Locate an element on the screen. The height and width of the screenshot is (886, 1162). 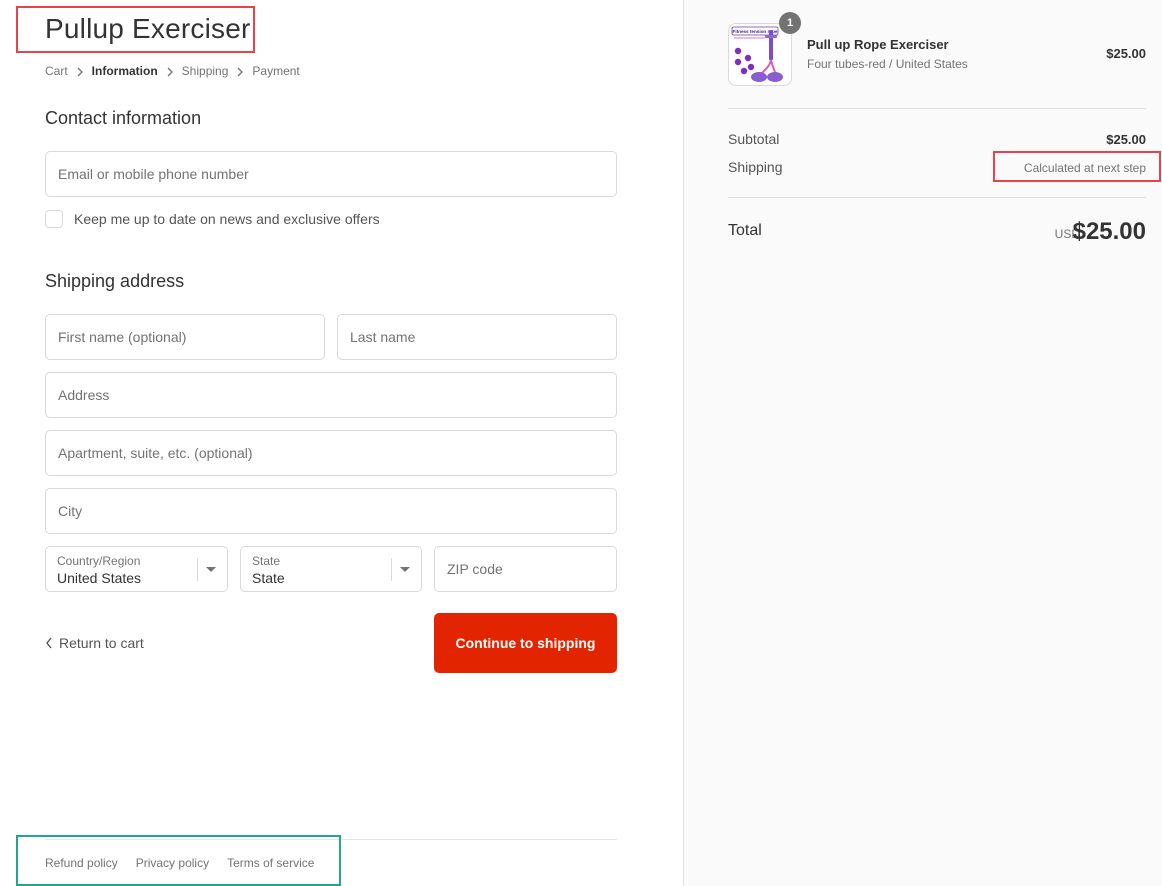
address-field is located at coordinates (331, 395).